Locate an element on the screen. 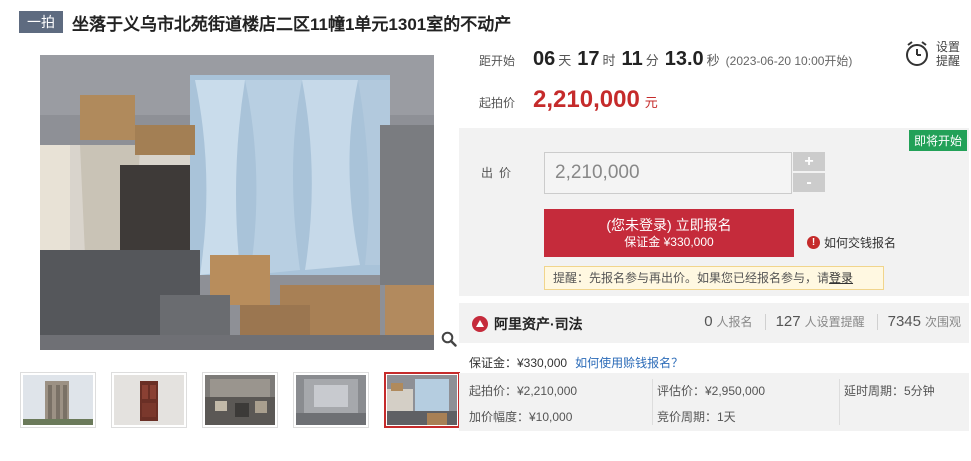  countdown-seconds-unit: 秒 is located at coordinates (713, 60).